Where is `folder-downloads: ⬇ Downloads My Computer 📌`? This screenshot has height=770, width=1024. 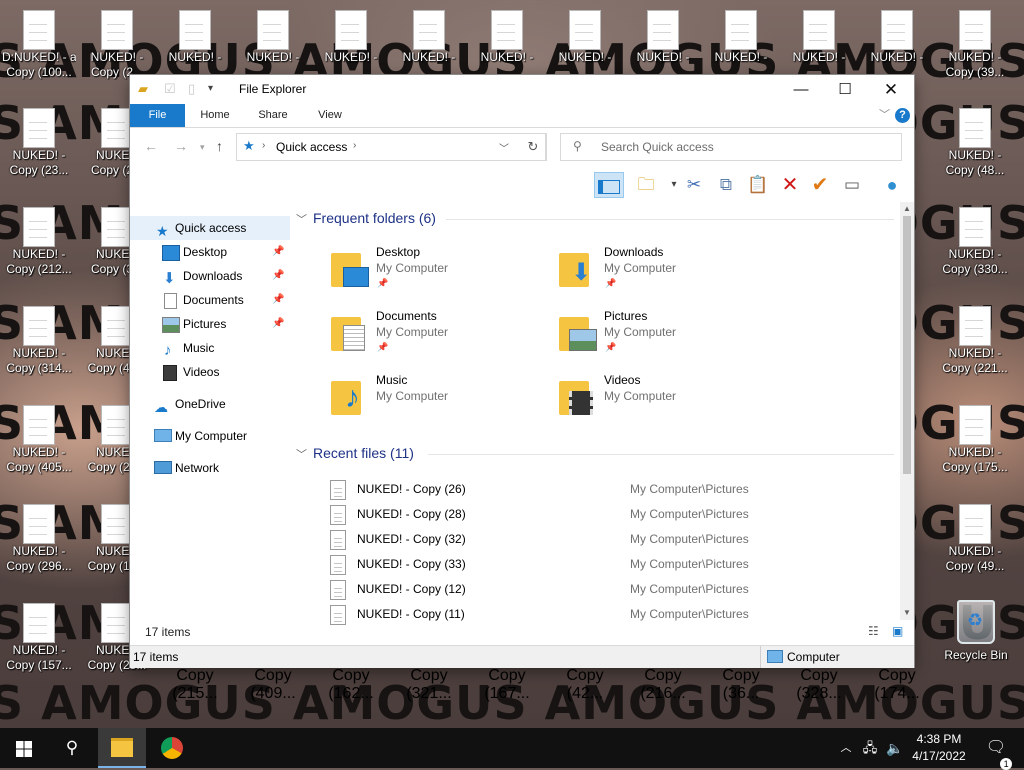 folder-downloads: ⬇ Downloads My Computer 📌 is located at coordinates (669, 273).